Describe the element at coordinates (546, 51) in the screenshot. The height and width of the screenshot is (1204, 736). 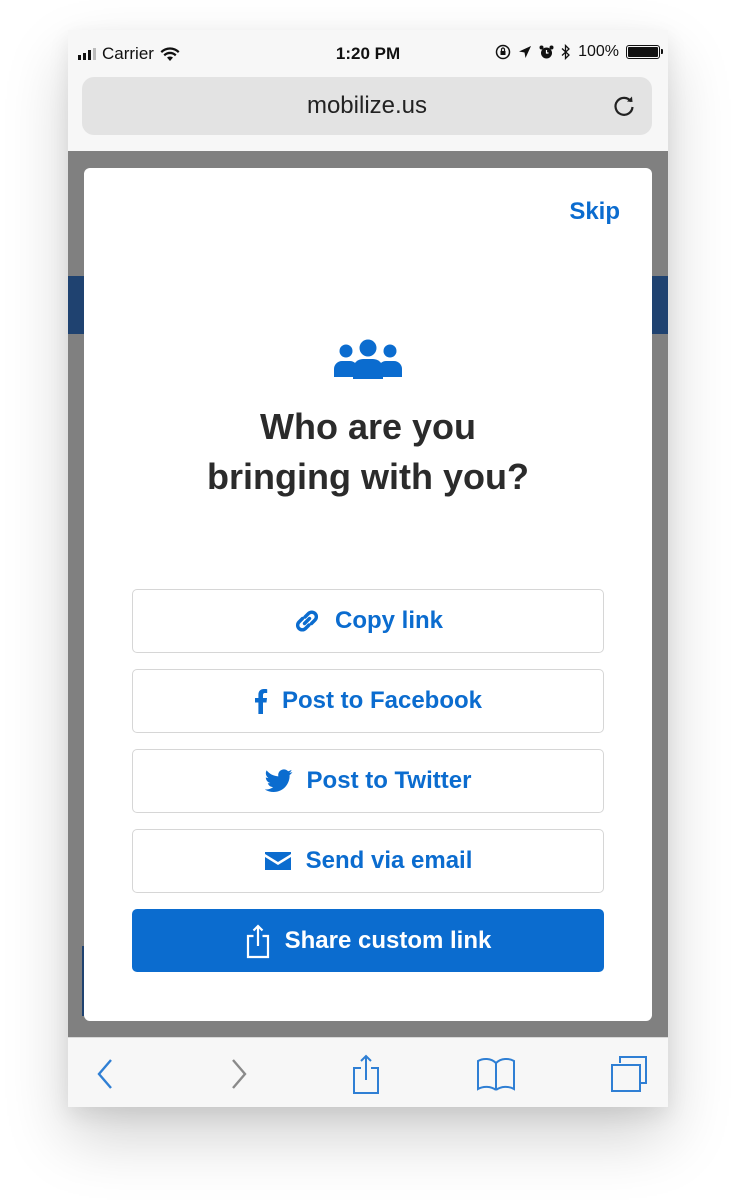
I see `alarm-icon` at that location.